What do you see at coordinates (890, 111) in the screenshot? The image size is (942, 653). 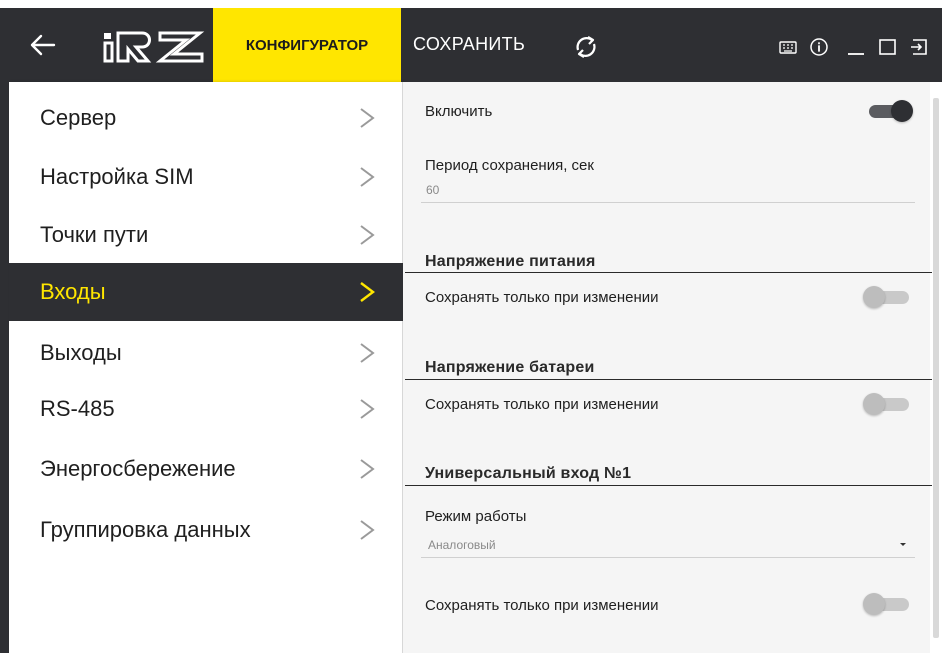 I see `enable-toggle` at bounding box center [890, 111].